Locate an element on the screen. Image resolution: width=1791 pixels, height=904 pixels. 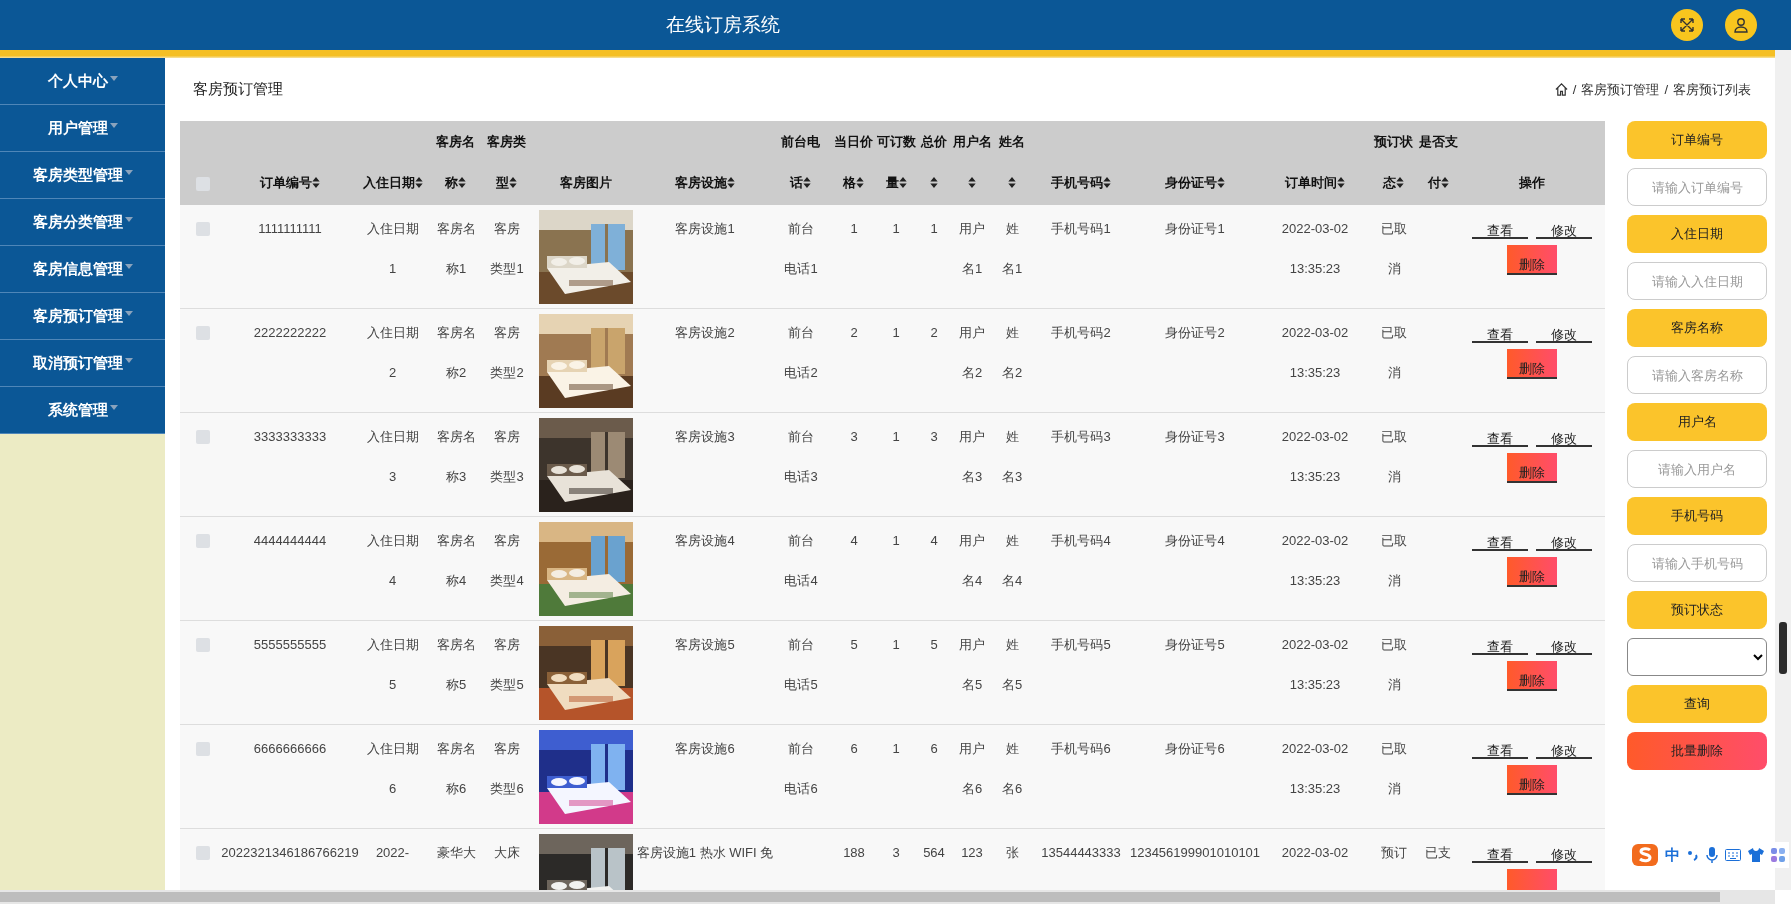
column-header: 客房名称 is located at coordinates (456, 162).